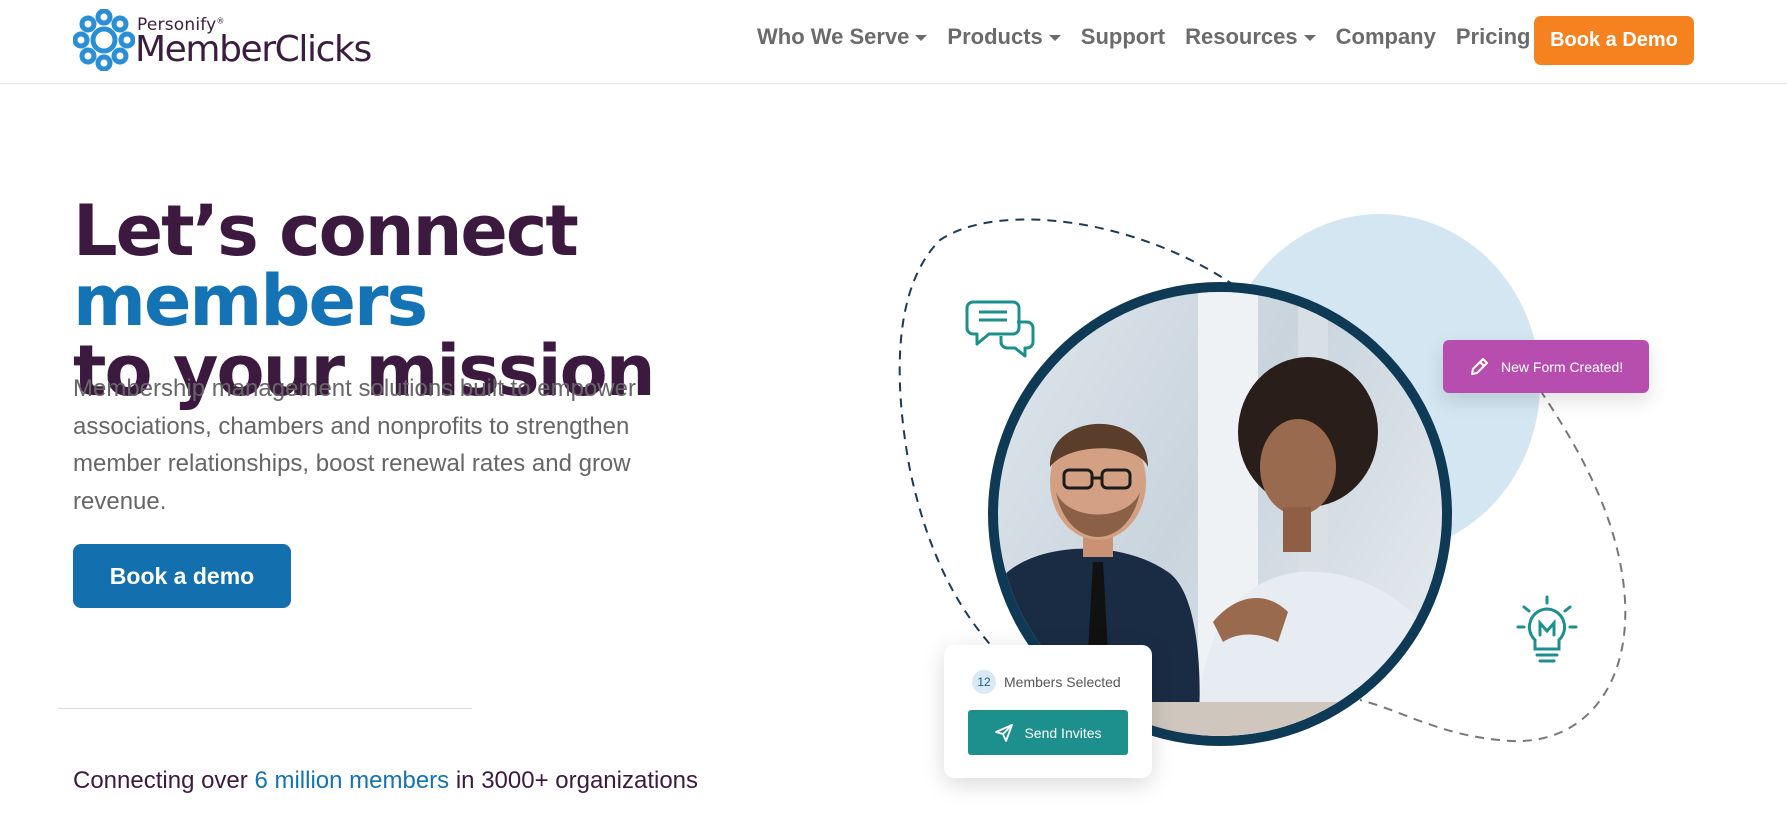  I want to click on divider, so click(265, 708).